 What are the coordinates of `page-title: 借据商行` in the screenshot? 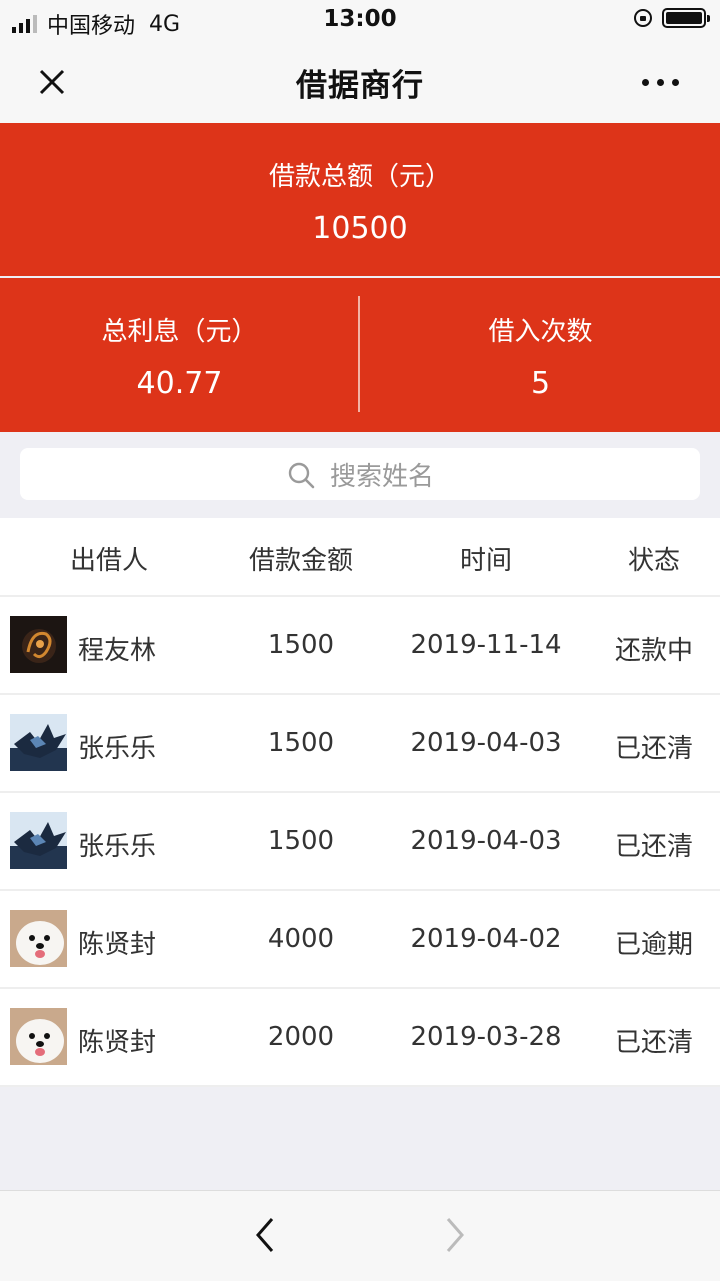 It's located at (360, 86).